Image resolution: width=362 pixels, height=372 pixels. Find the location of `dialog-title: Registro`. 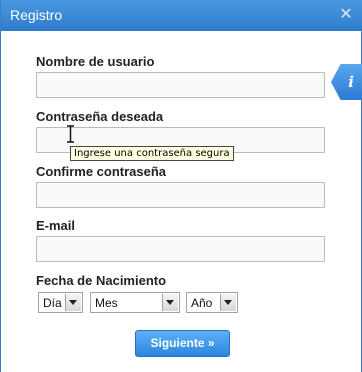

dialog-title: Registro is located at coordinates (36, 15).